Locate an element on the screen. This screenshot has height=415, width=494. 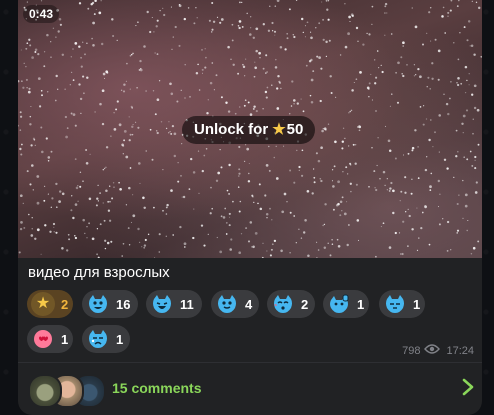
reaction-blue-cat-grin: 16 is located at coordinates (110, 304).